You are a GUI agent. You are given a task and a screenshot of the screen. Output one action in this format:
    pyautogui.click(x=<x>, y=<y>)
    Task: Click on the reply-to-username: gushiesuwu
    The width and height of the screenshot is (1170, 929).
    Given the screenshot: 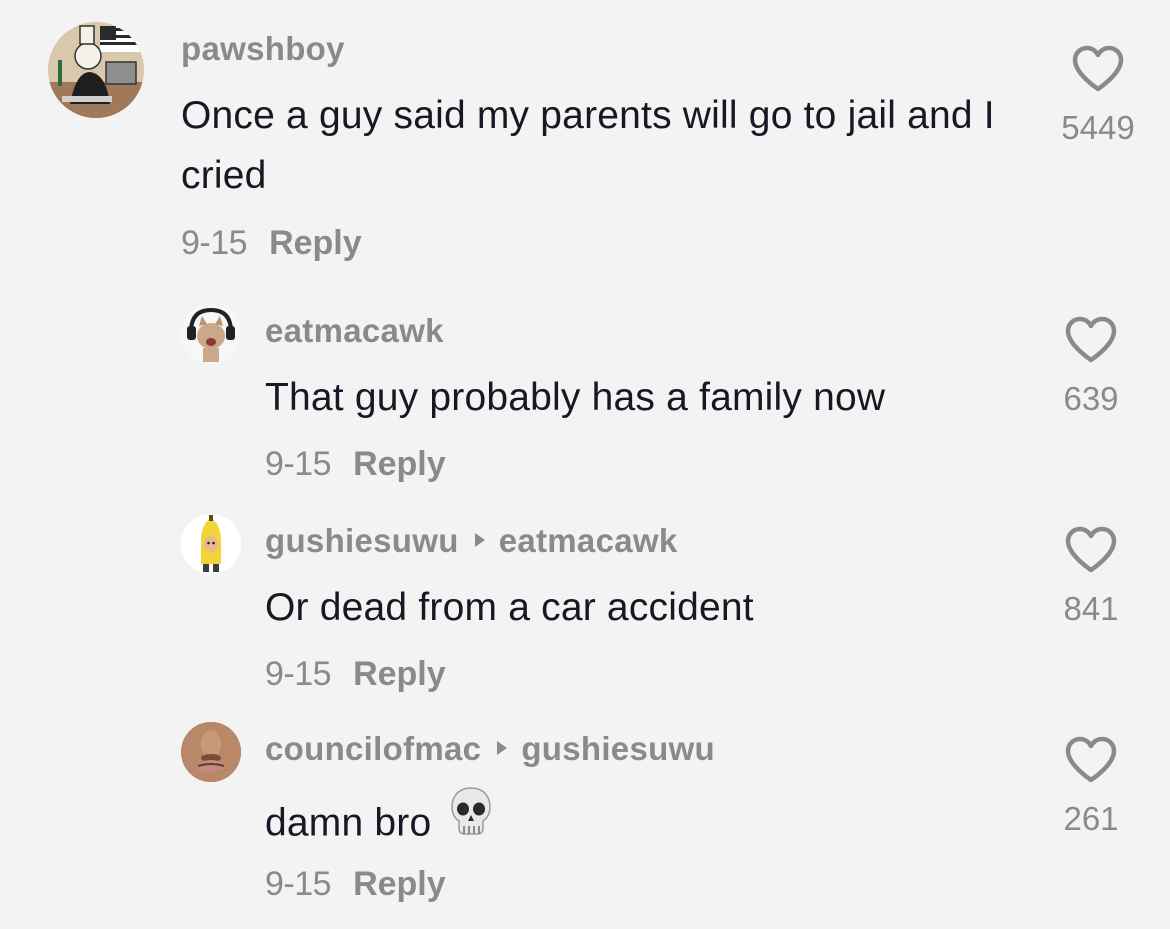 What is the action you would take?
    pyautogui.click(x=618, y=748)
    